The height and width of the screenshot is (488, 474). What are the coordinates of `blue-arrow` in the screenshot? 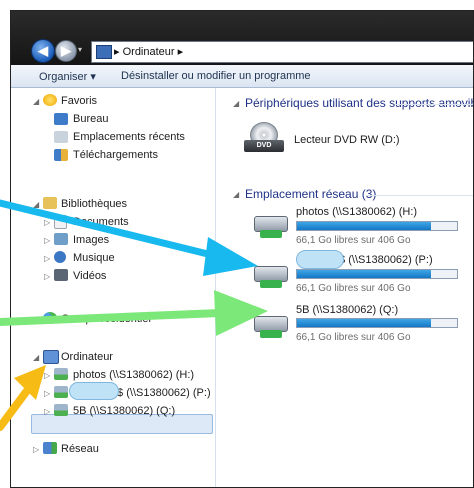 It's located at (129, 237).